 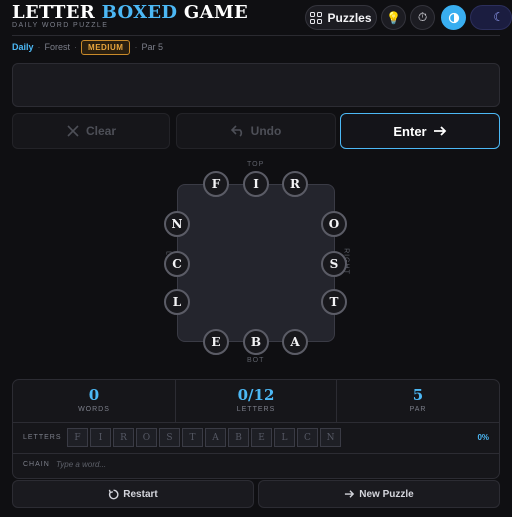 What do you see at coordinates (215, 437) in the screenshot?
I see `letter-tile: A` at bounding box center [215, 437].